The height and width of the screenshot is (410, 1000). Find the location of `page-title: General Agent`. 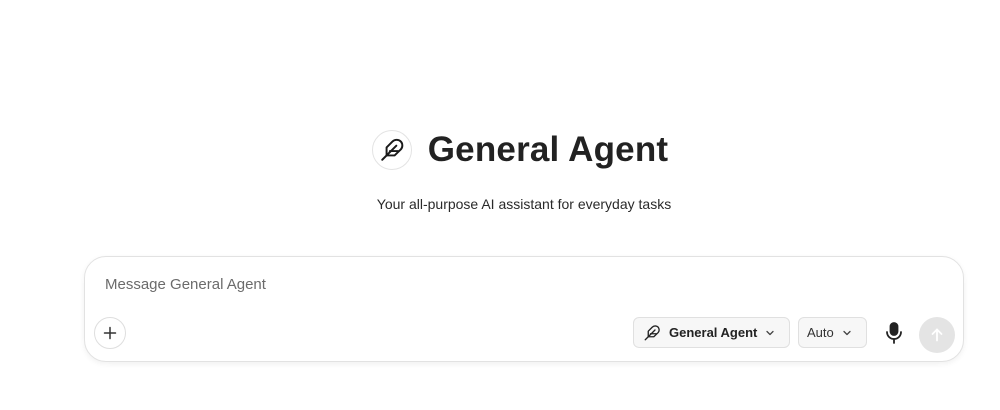

page-title: General Agent is located at coordinates (548, 149).